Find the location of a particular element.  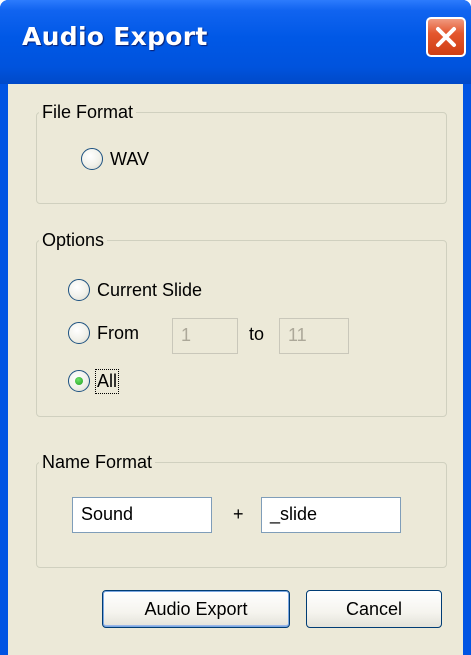

wav-option: WAV is located at coordinates (115, 159).